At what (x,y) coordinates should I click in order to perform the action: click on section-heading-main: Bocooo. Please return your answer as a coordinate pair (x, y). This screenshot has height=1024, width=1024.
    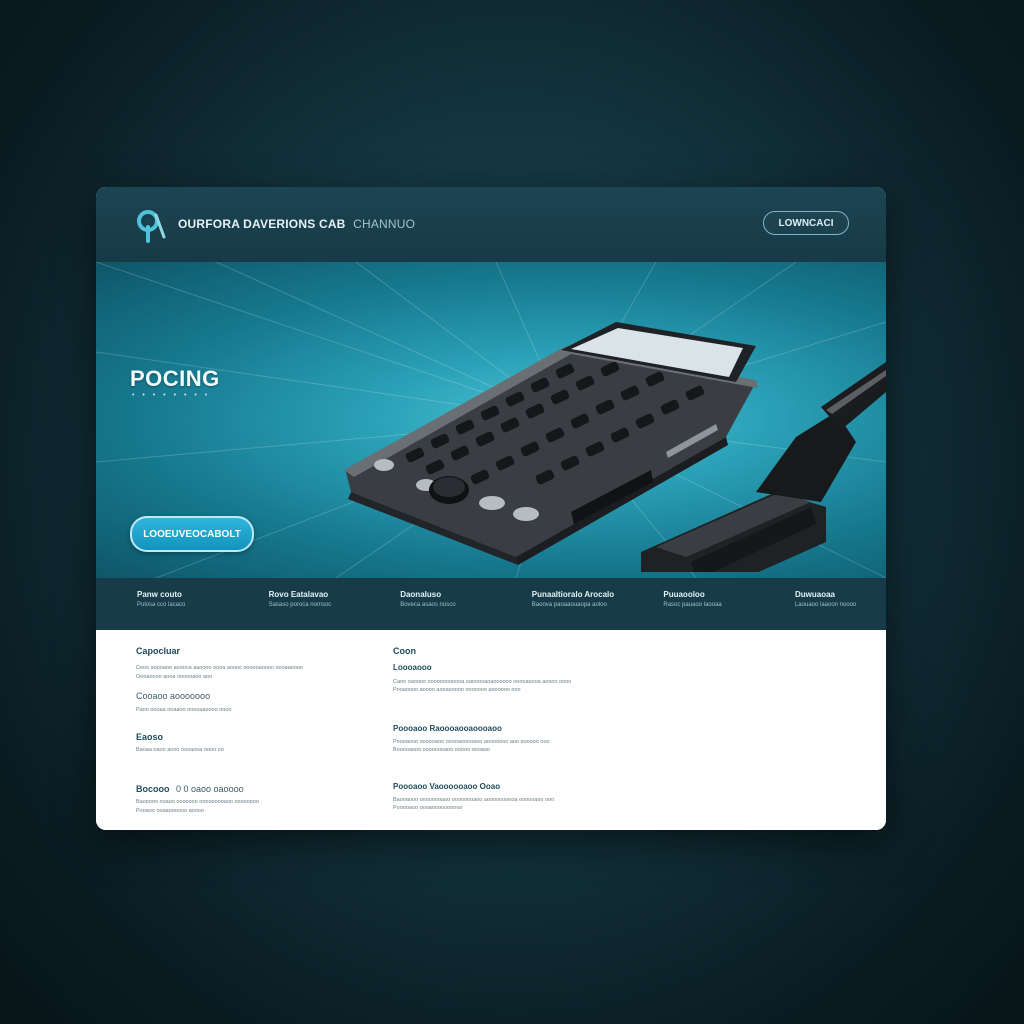
    Looking at the image, I should click on (153, 789).